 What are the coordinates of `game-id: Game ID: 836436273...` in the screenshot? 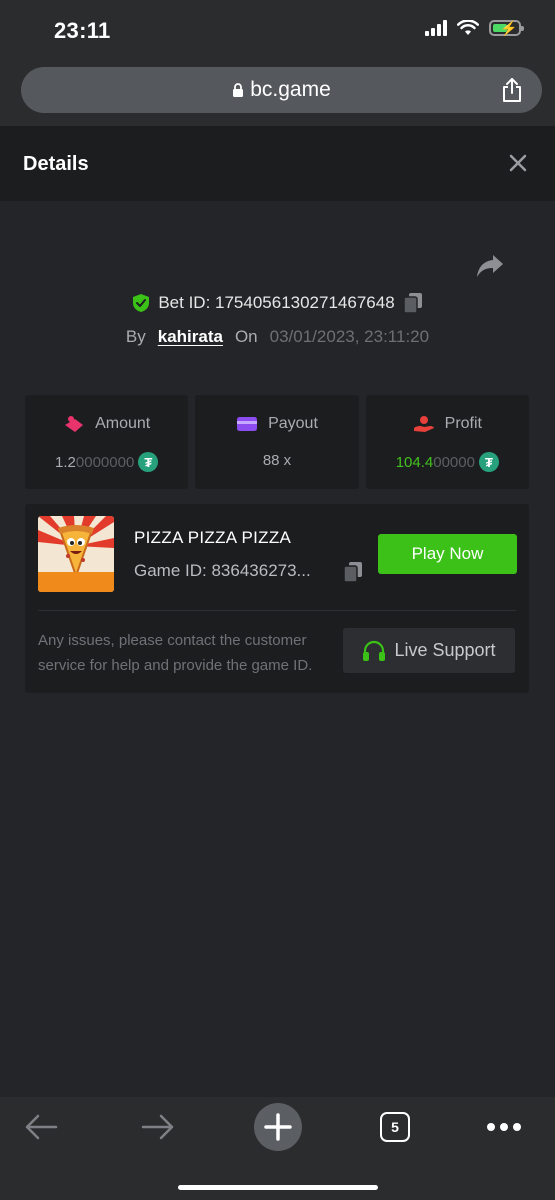 It's located at (222, 570).